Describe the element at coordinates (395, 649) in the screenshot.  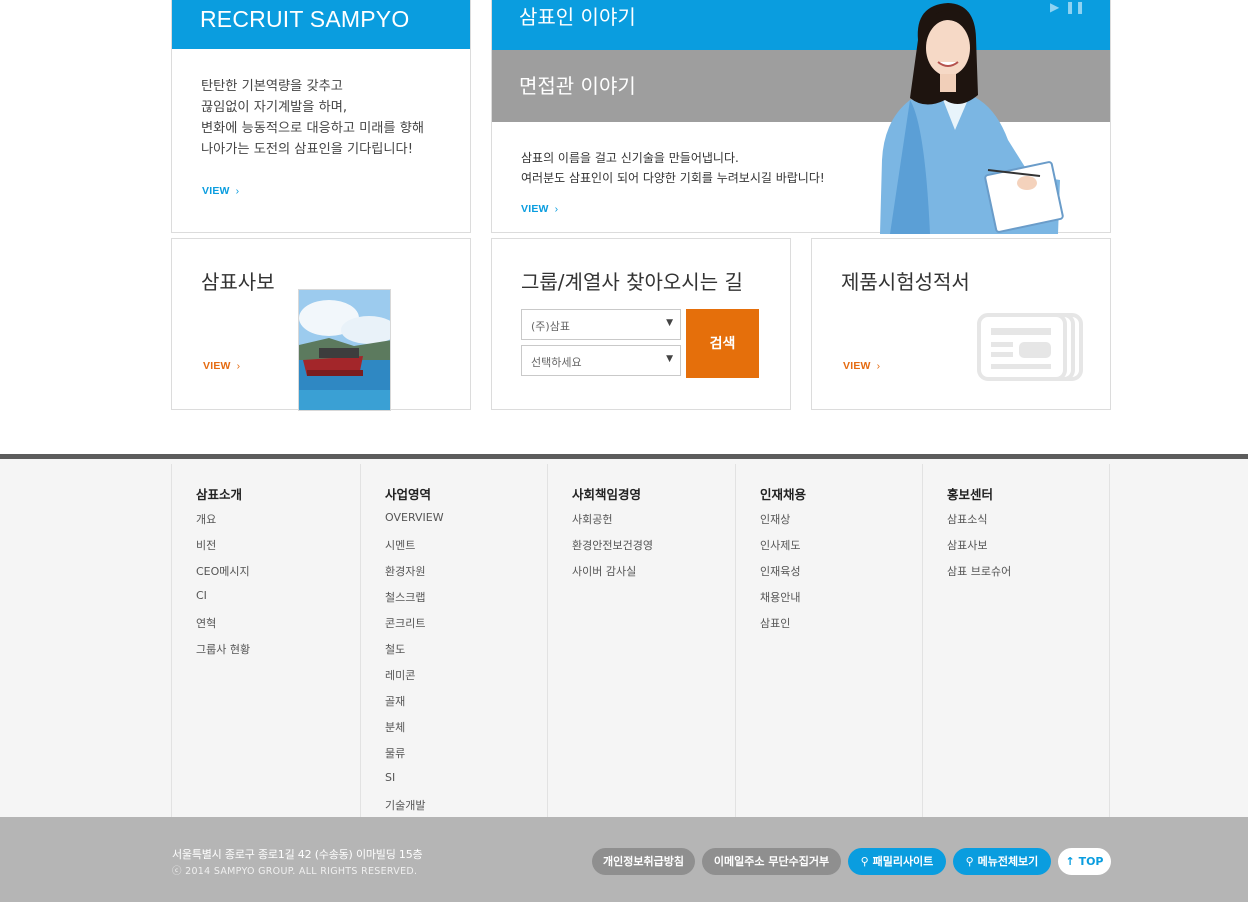
I see `sitemap-link: 철도` at that location.